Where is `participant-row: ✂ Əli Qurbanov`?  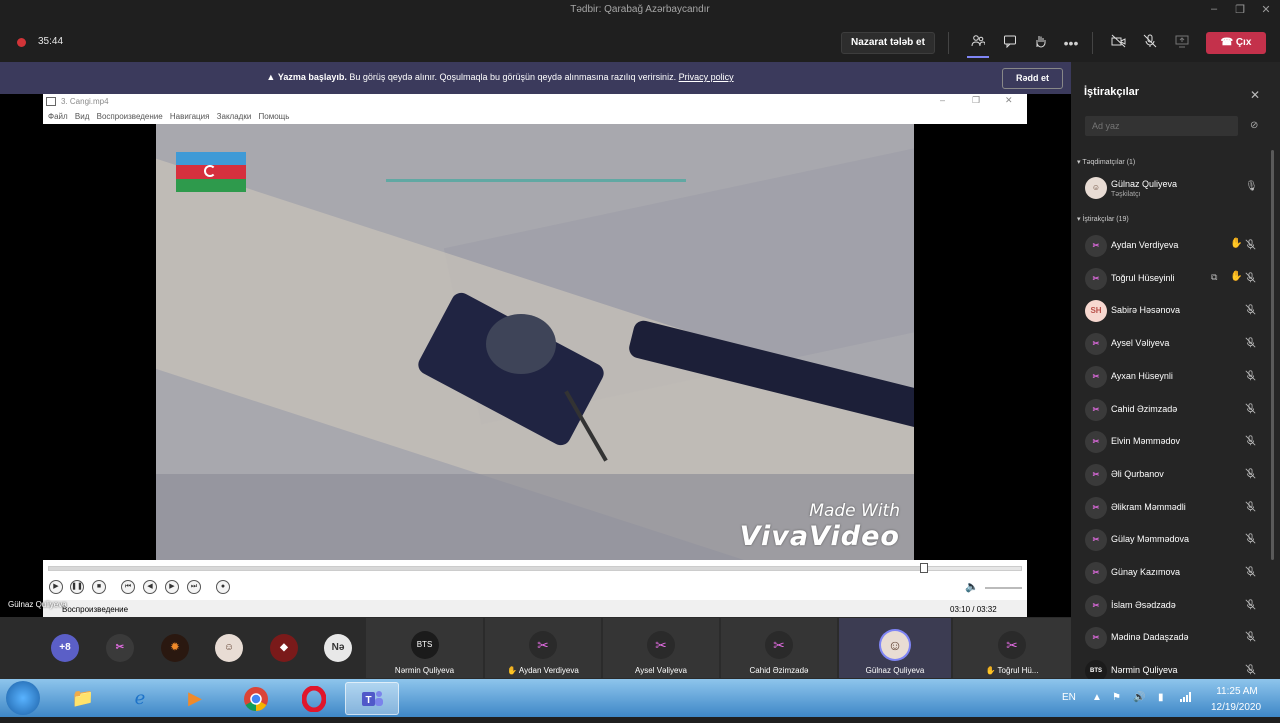
participant-row: ✂ Əli Qurbanov is located at coordinates (1175, 475).